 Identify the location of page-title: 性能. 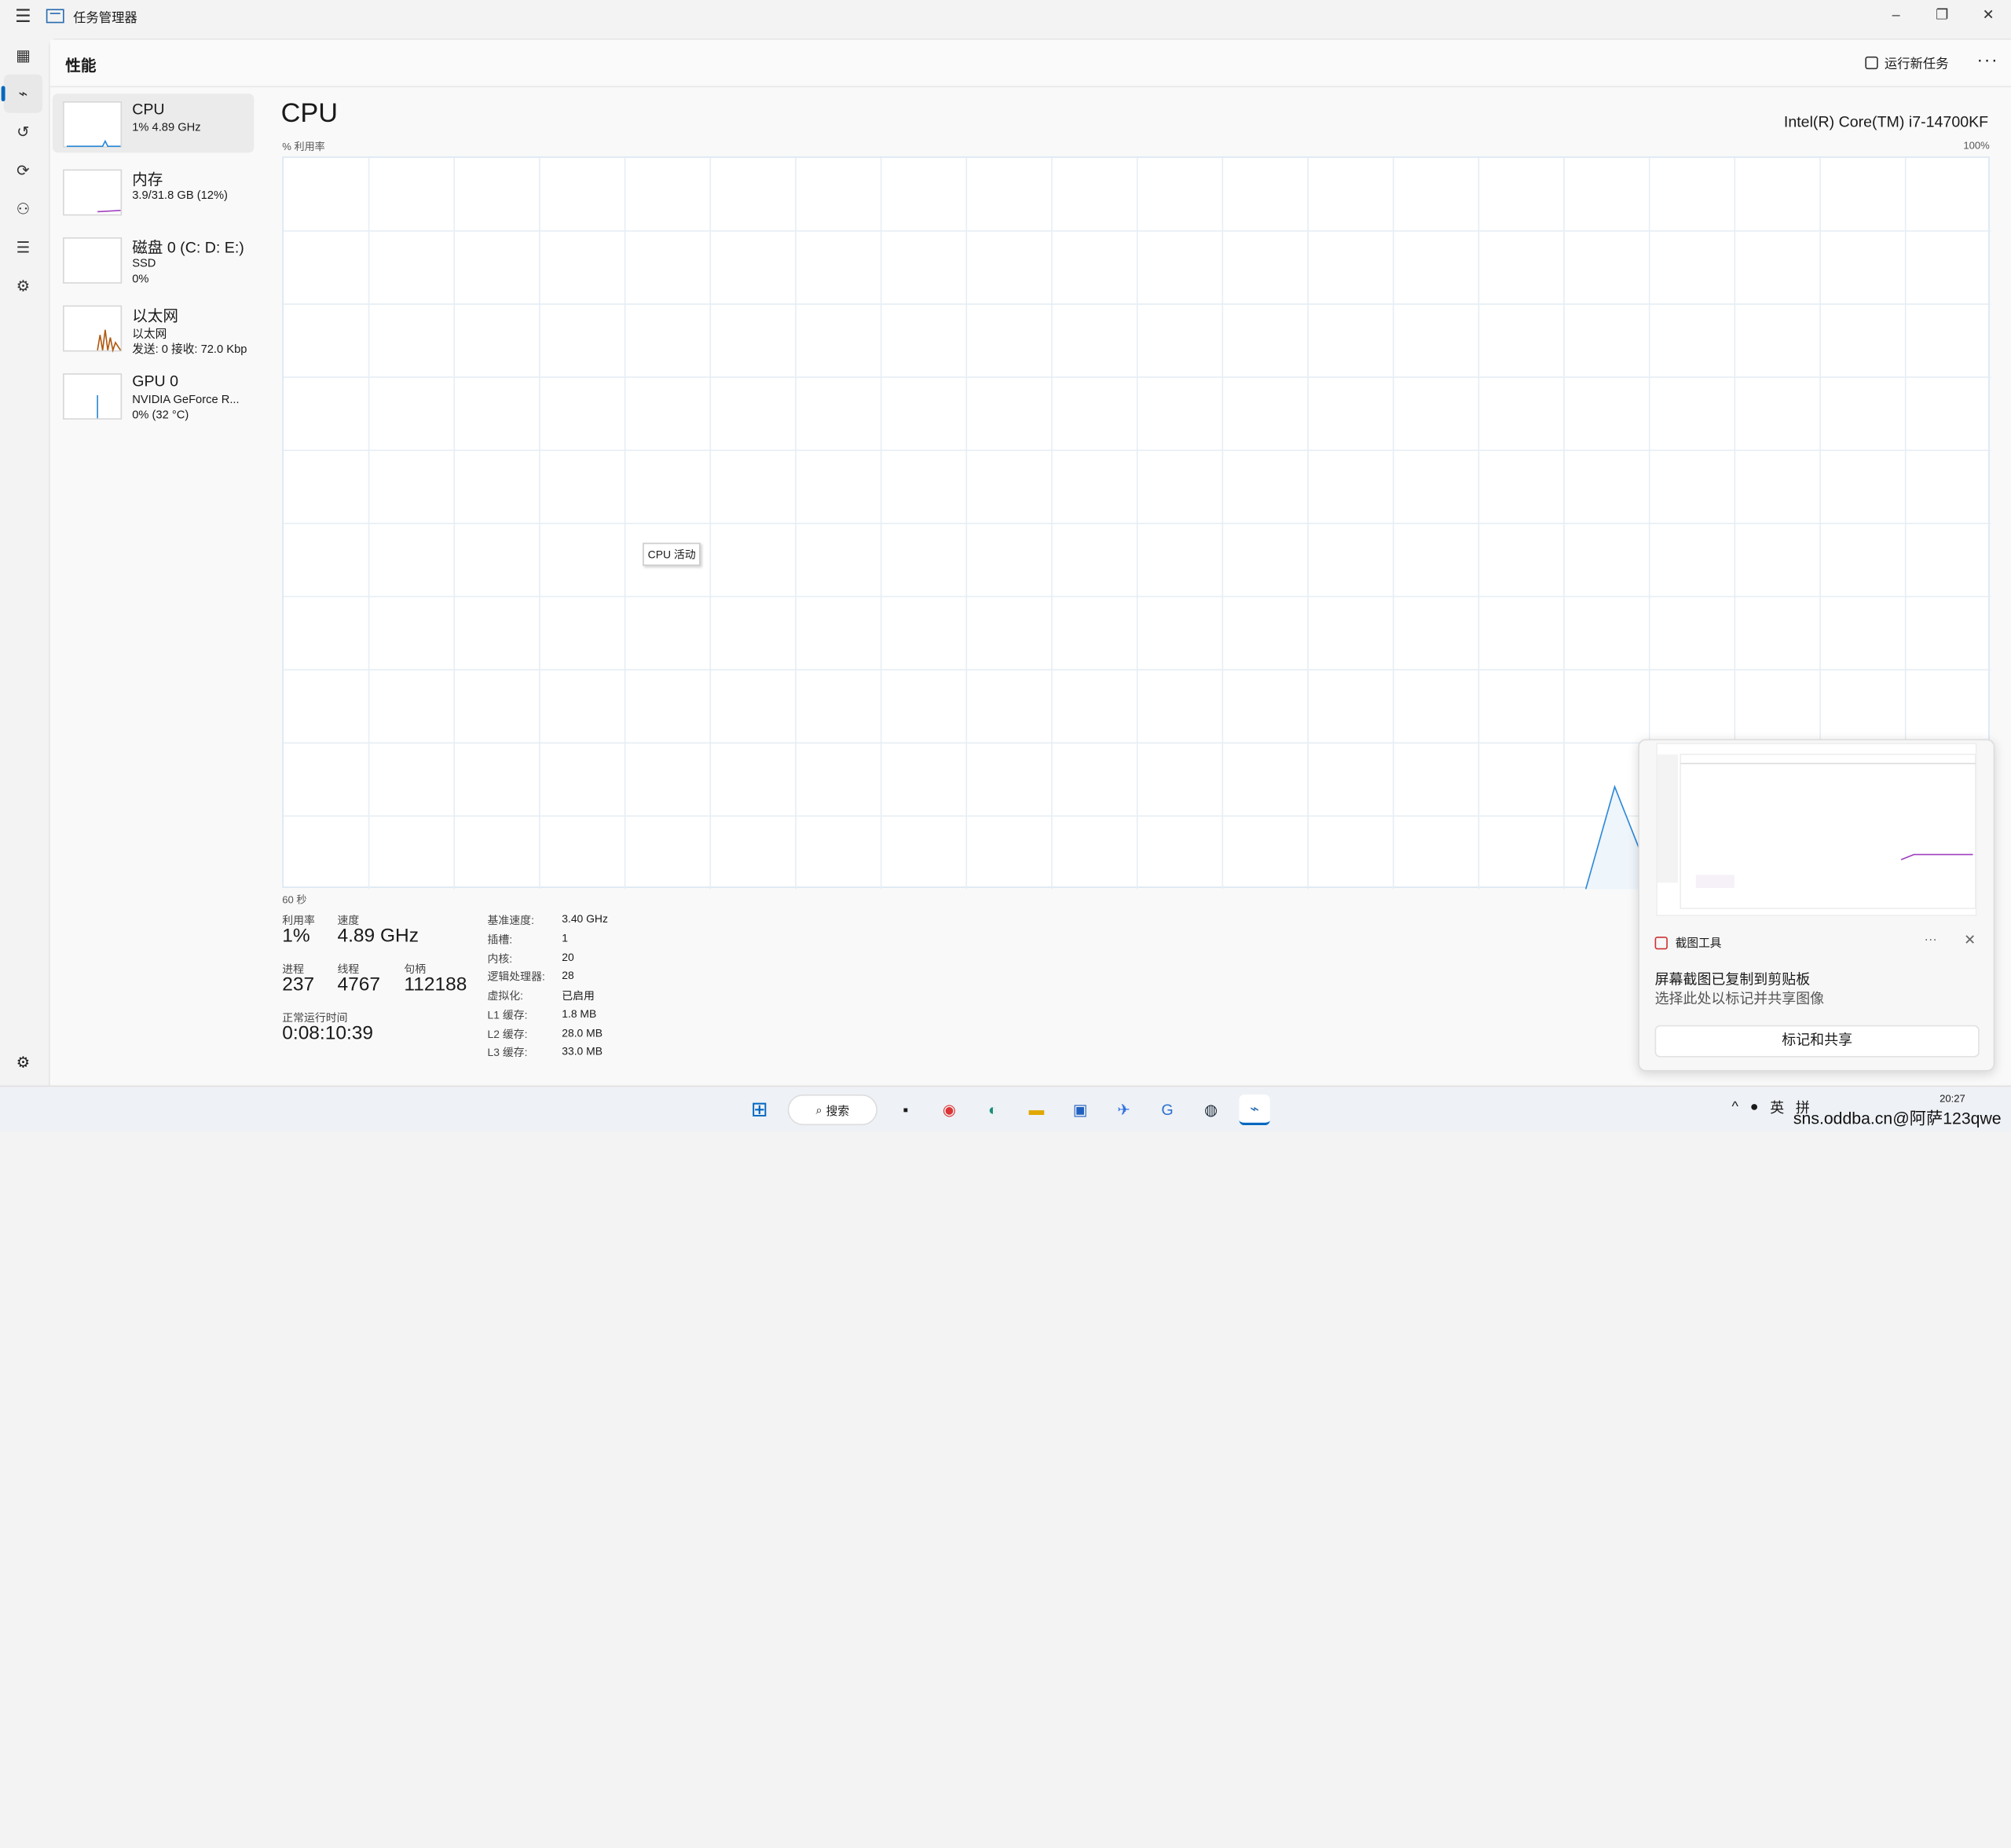
(81, 65).